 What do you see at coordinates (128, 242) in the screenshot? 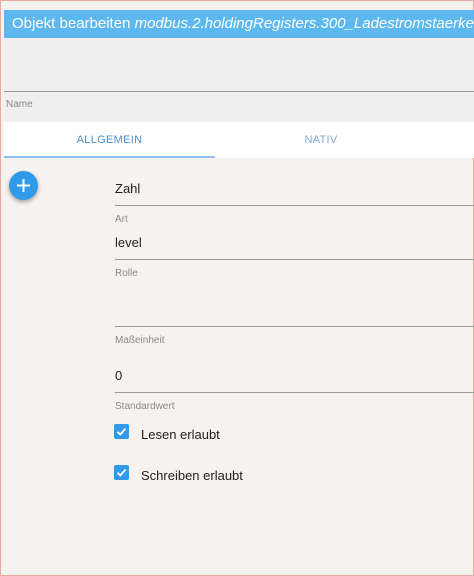
I see `role-value: level` at bounding box center [128, 242].